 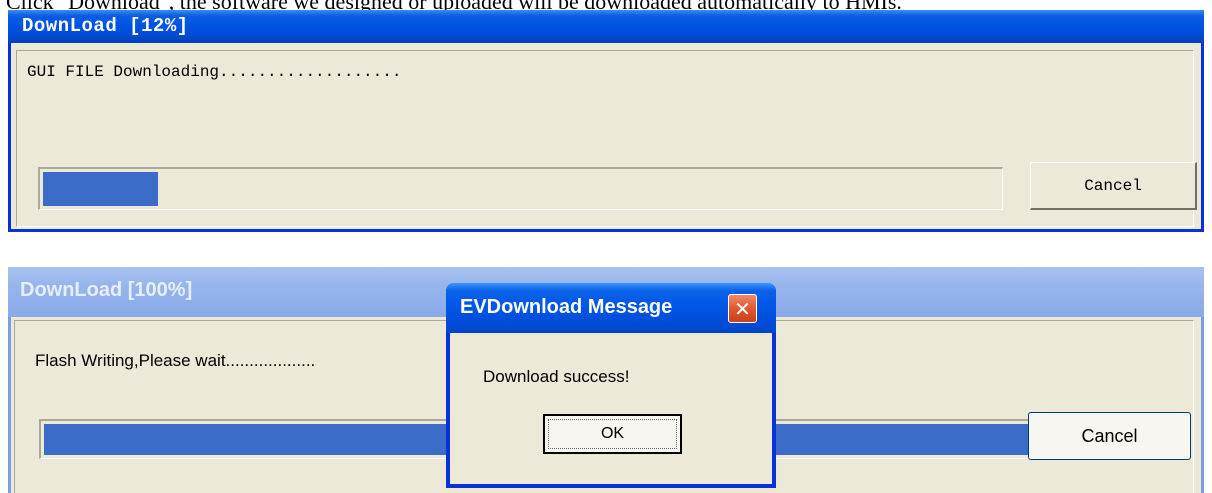 What do you see at coordinates (100, 189) in the screenshot?
I see `progress-fill` at bounding box center [100, 189].